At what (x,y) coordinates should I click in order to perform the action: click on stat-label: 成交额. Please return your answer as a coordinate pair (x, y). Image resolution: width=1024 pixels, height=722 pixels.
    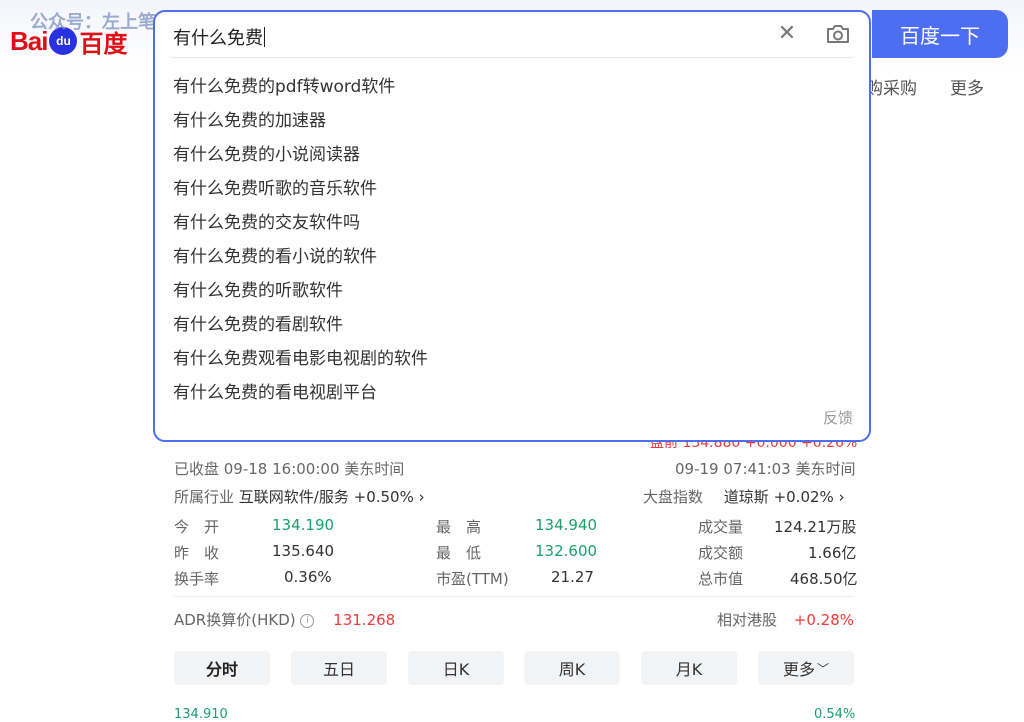
    Looking at the image, I should click on (721, 553).